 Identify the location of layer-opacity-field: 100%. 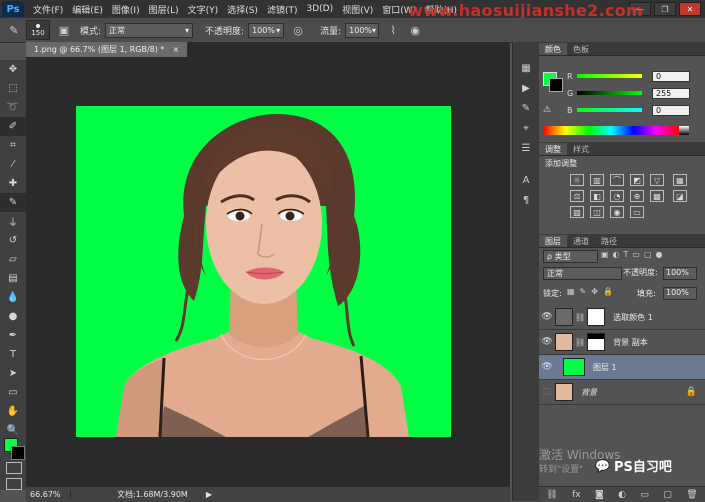
(680, 273).